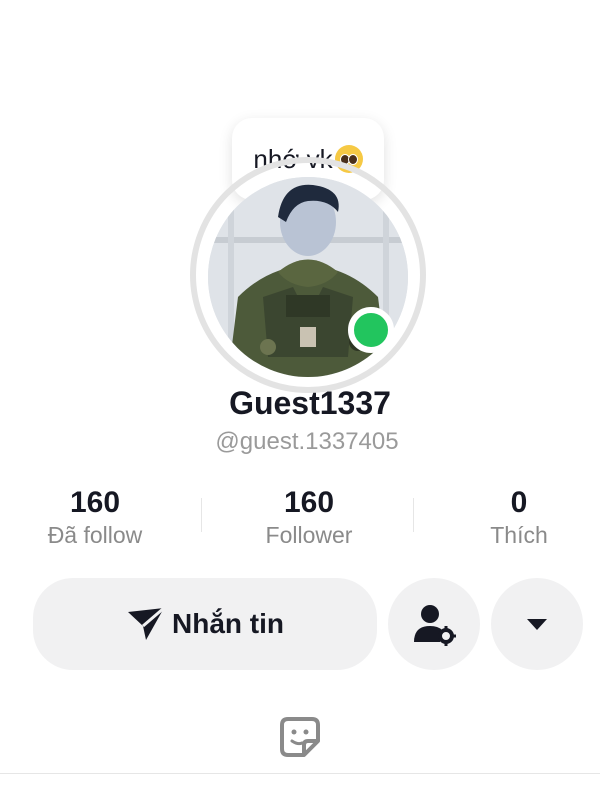 The image size is (600, 800). What do you see at coordinates (146, 623) in the screenshot?
I see `send-icon` at bounding box center [146, 623].